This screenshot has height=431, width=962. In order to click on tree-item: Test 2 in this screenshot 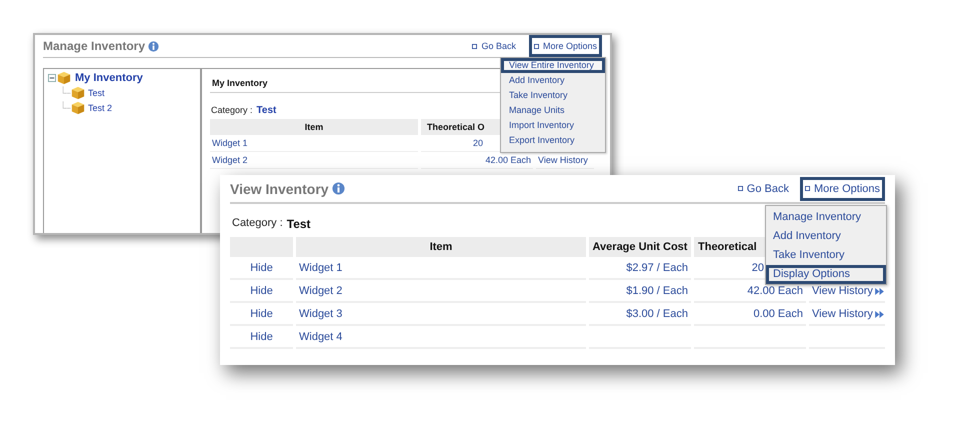, I will do `click(100, 107)`.